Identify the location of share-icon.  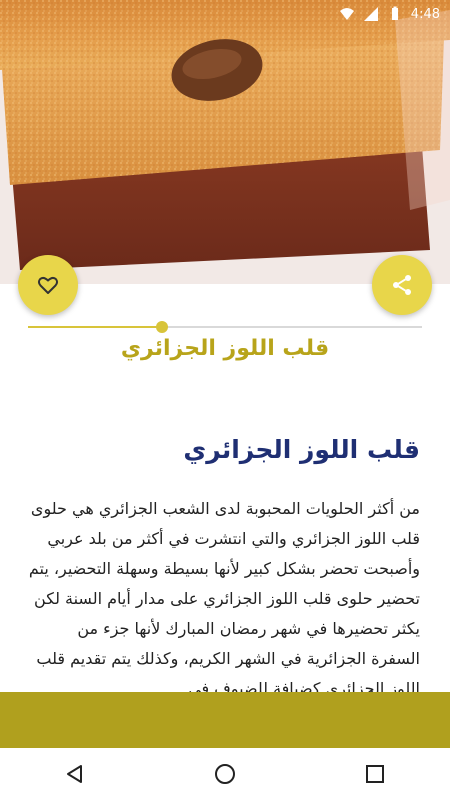
(402, 285).